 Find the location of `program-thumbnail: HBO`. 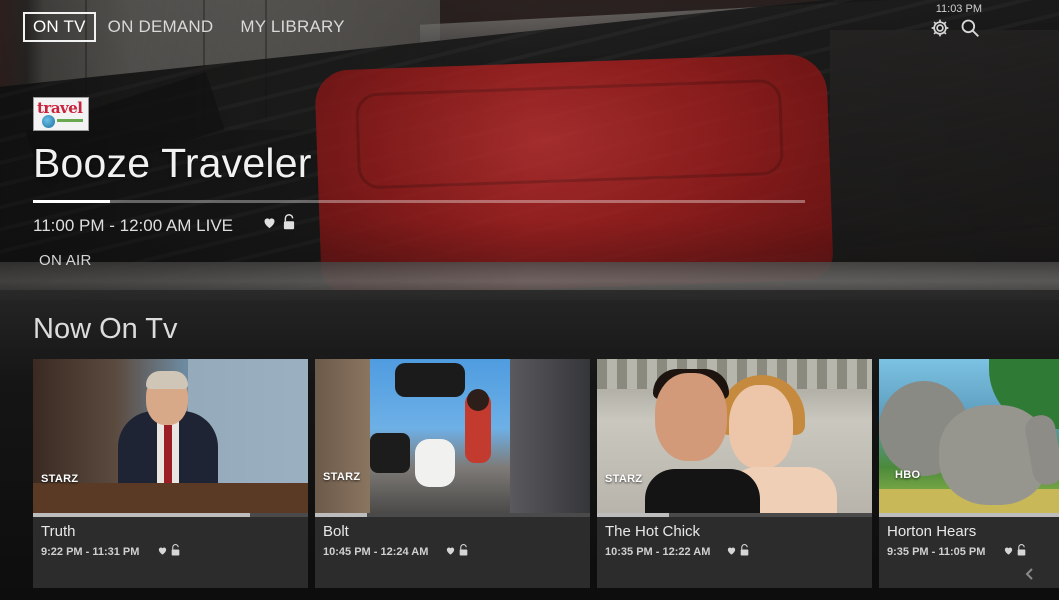

program-thumbnail: HBO is located at coordinates (969, 436).